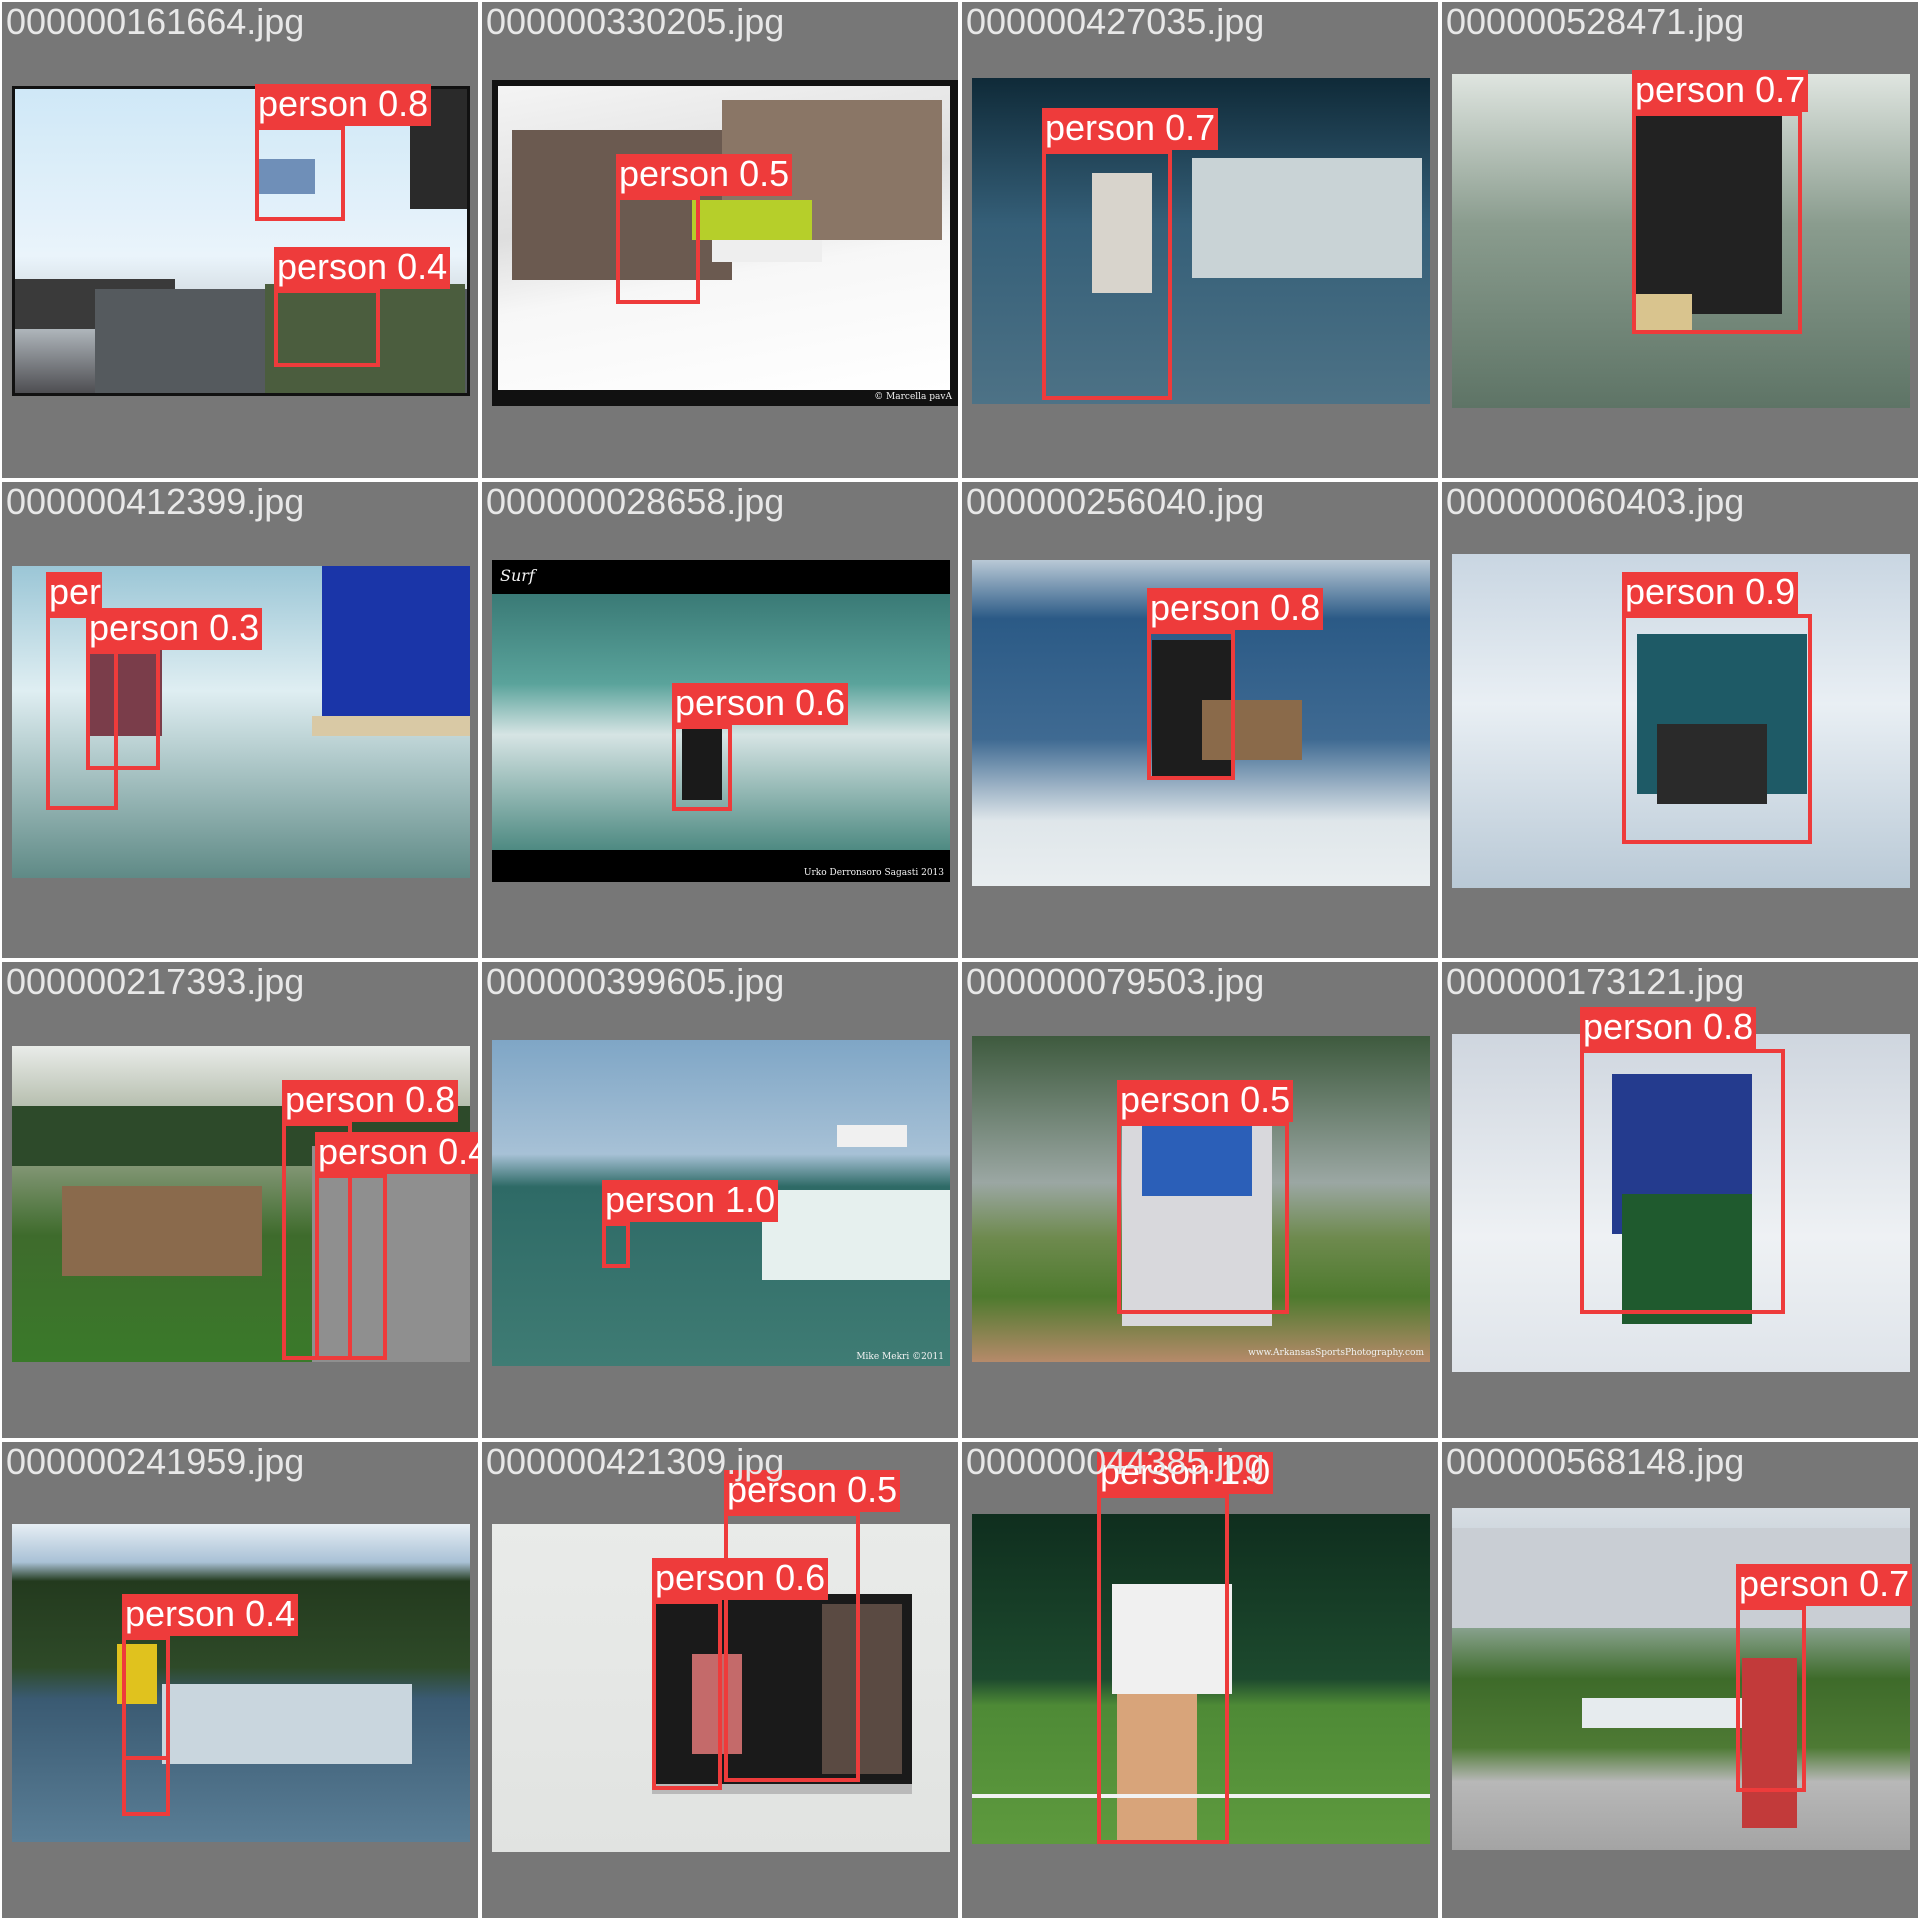 This screenshot has height=1920, width=1920. What do you see at coordinates (913, 397) in the screenshot?
I see `photo-credit: © Marcella pavA` at bounding box center [913, 397].